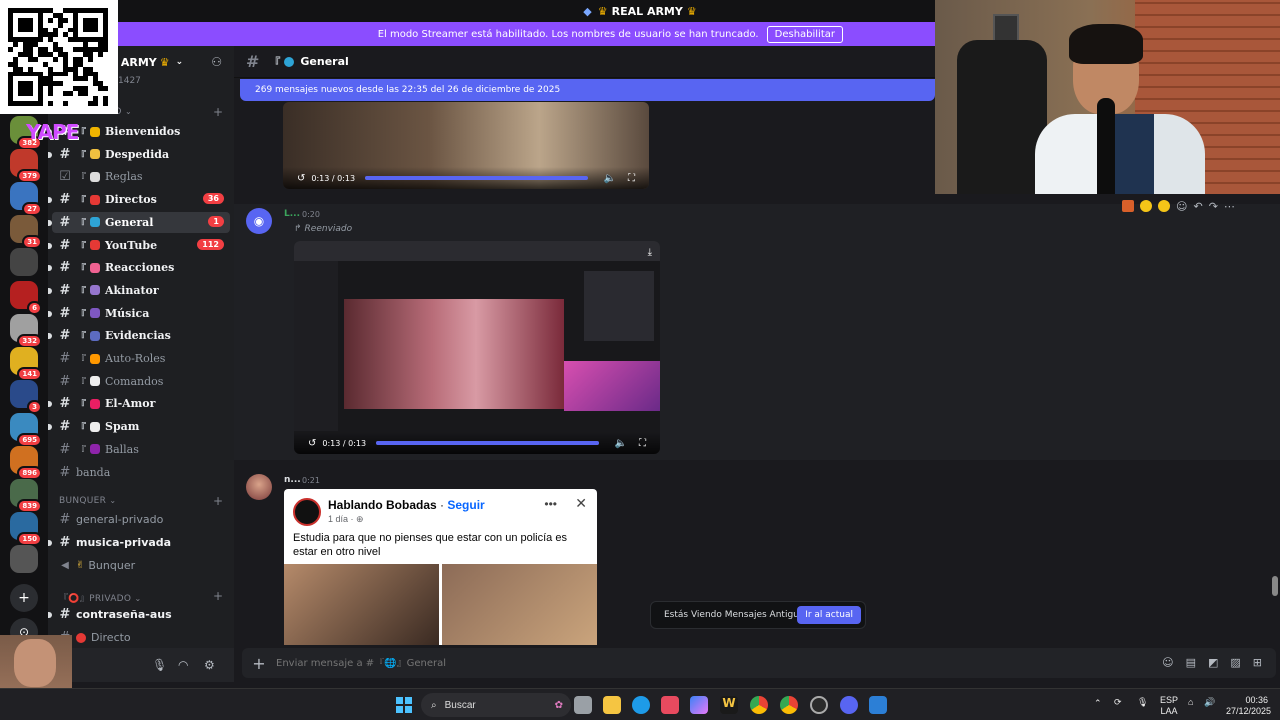 The image size is (1280, 720). What do you see at coordinates (139, 542) in the screenshot?
I see `channel-musica-privada: # musica-privada` at bounding box center [139, 542].